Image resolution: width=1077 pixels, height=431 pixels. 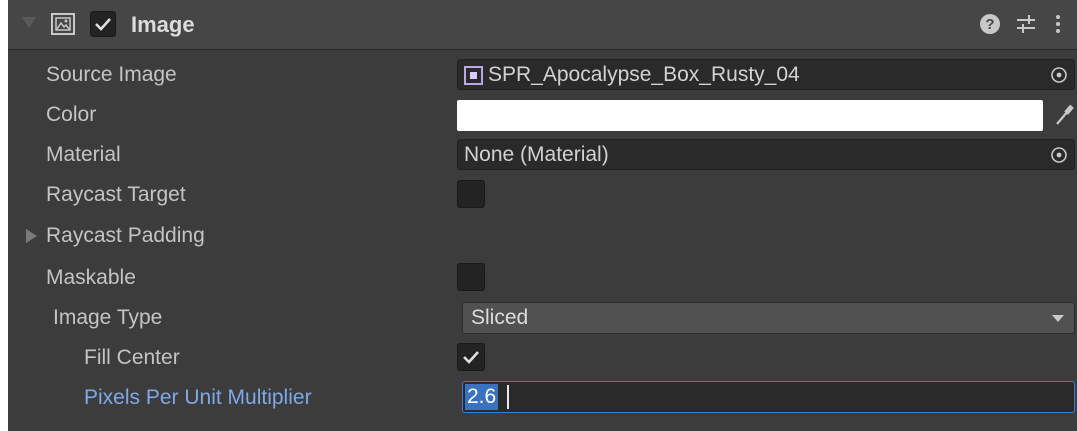 I want to click on source-image-label: Source Image, so click(x=111, y=74).